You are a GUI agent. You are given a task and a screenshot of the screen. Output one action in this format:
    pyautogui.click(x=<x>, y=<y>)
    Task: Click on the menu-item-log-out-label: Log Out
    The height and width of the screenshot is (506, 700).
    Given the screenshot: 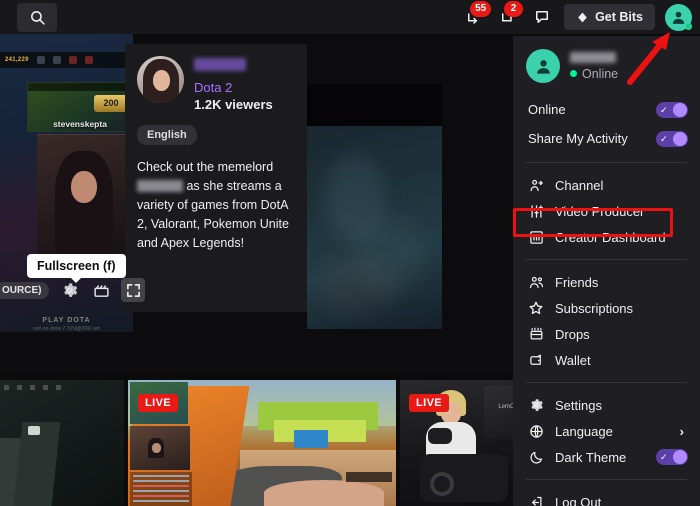 What is the action you would take?
    pyautogui.click(x=578, y=500)
    